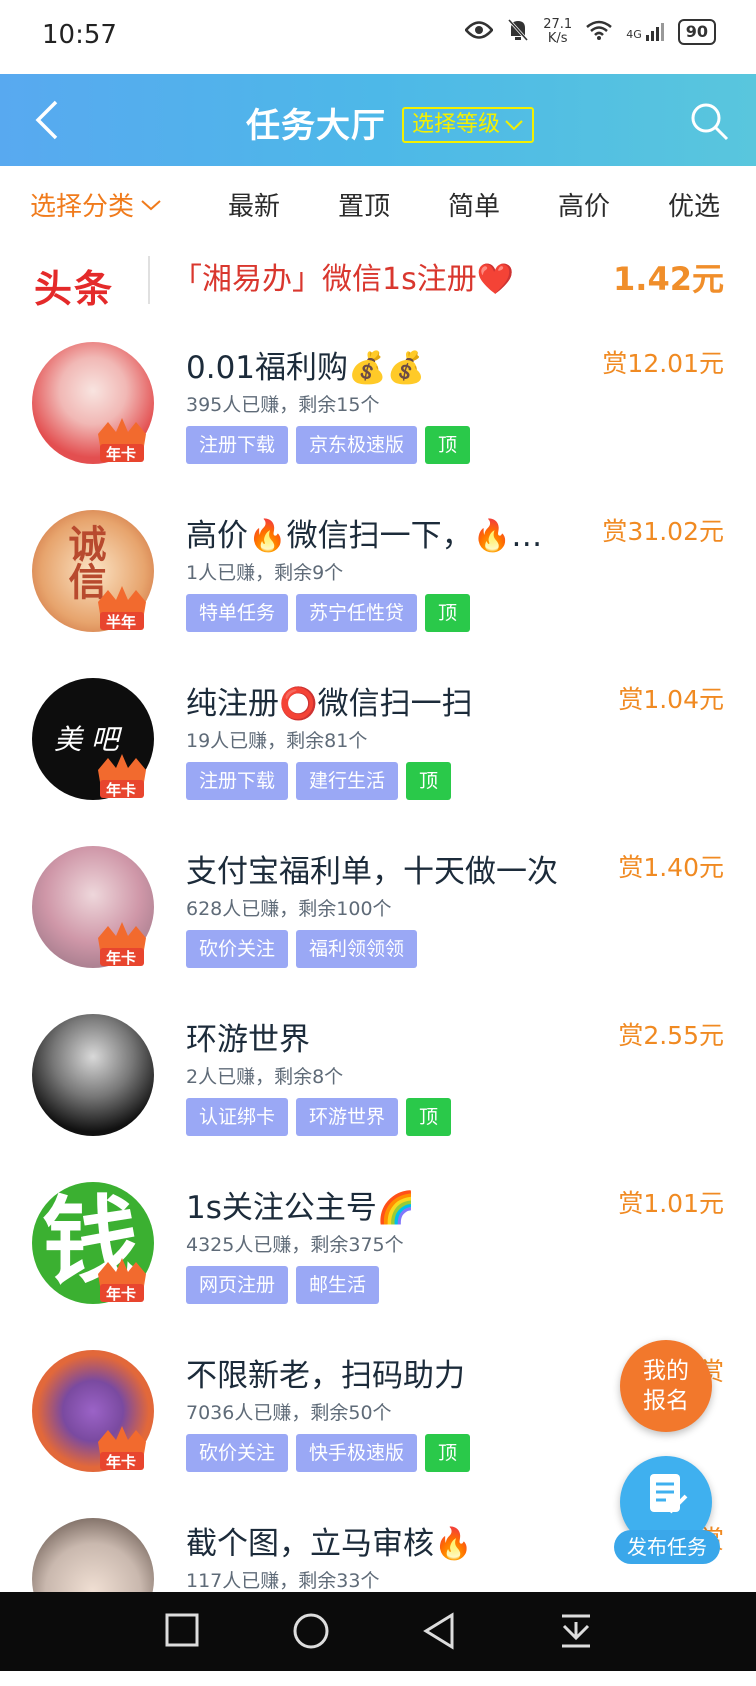 The height and width of the screenshot is (1686, 756). What do you see at coordinates (96, 204) in the screenshot?
I see `select-category-dropdown: 选择分类` at bounding box center [96, 204].